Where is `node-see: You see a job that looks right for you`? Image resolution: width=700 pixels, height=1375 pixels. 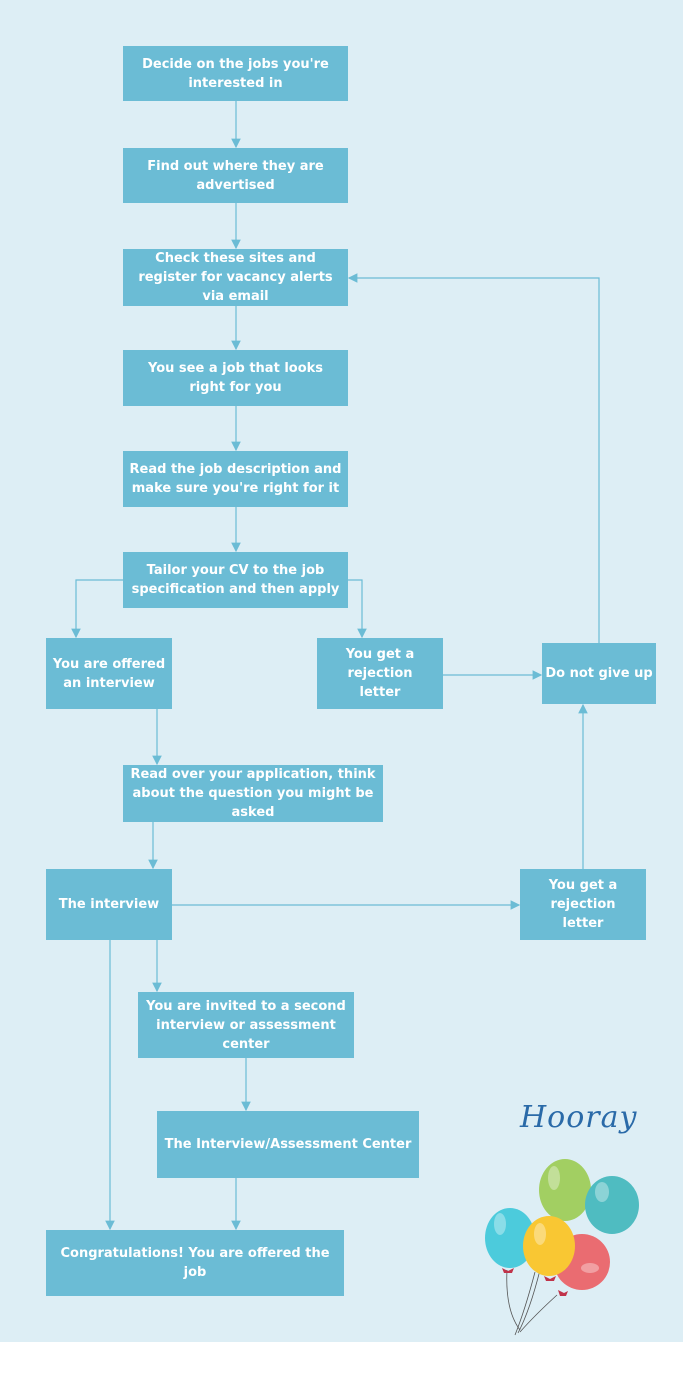
node-see: You see a job that looks right for you is located at coordinates (235, 378).